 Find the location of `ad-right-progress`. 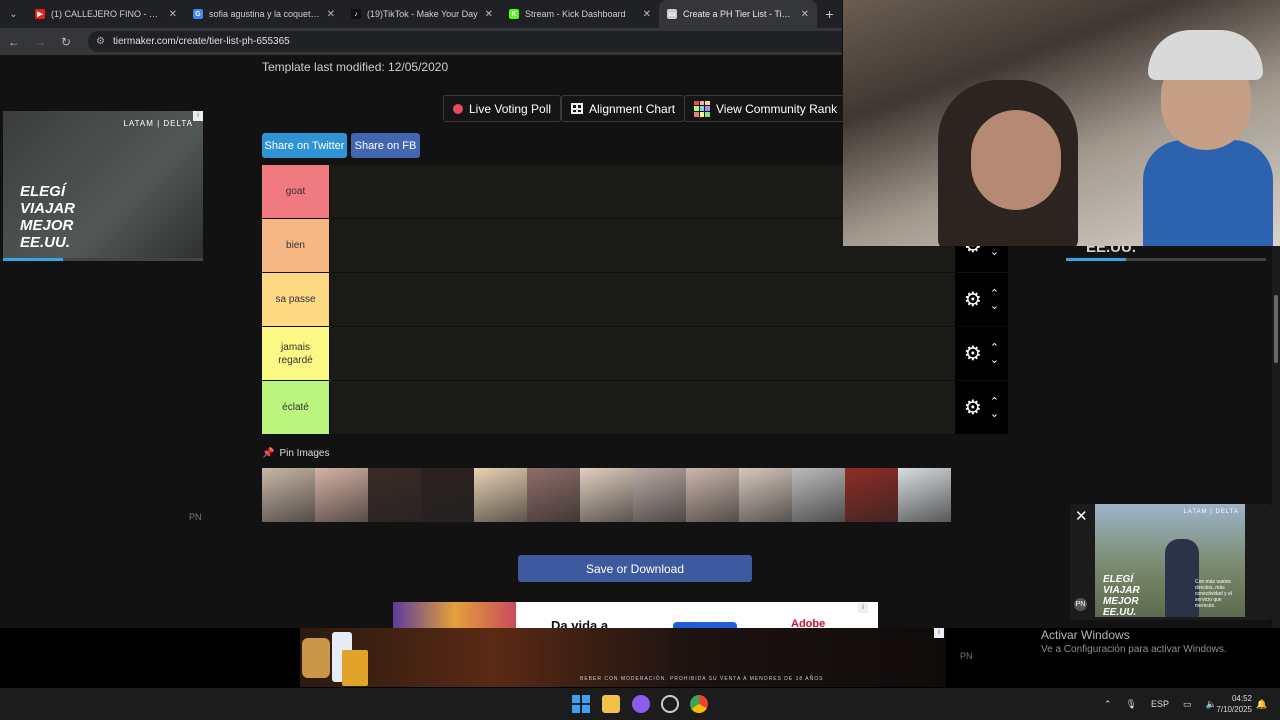

ad-right-progress is located at coordinates (1166, 259).